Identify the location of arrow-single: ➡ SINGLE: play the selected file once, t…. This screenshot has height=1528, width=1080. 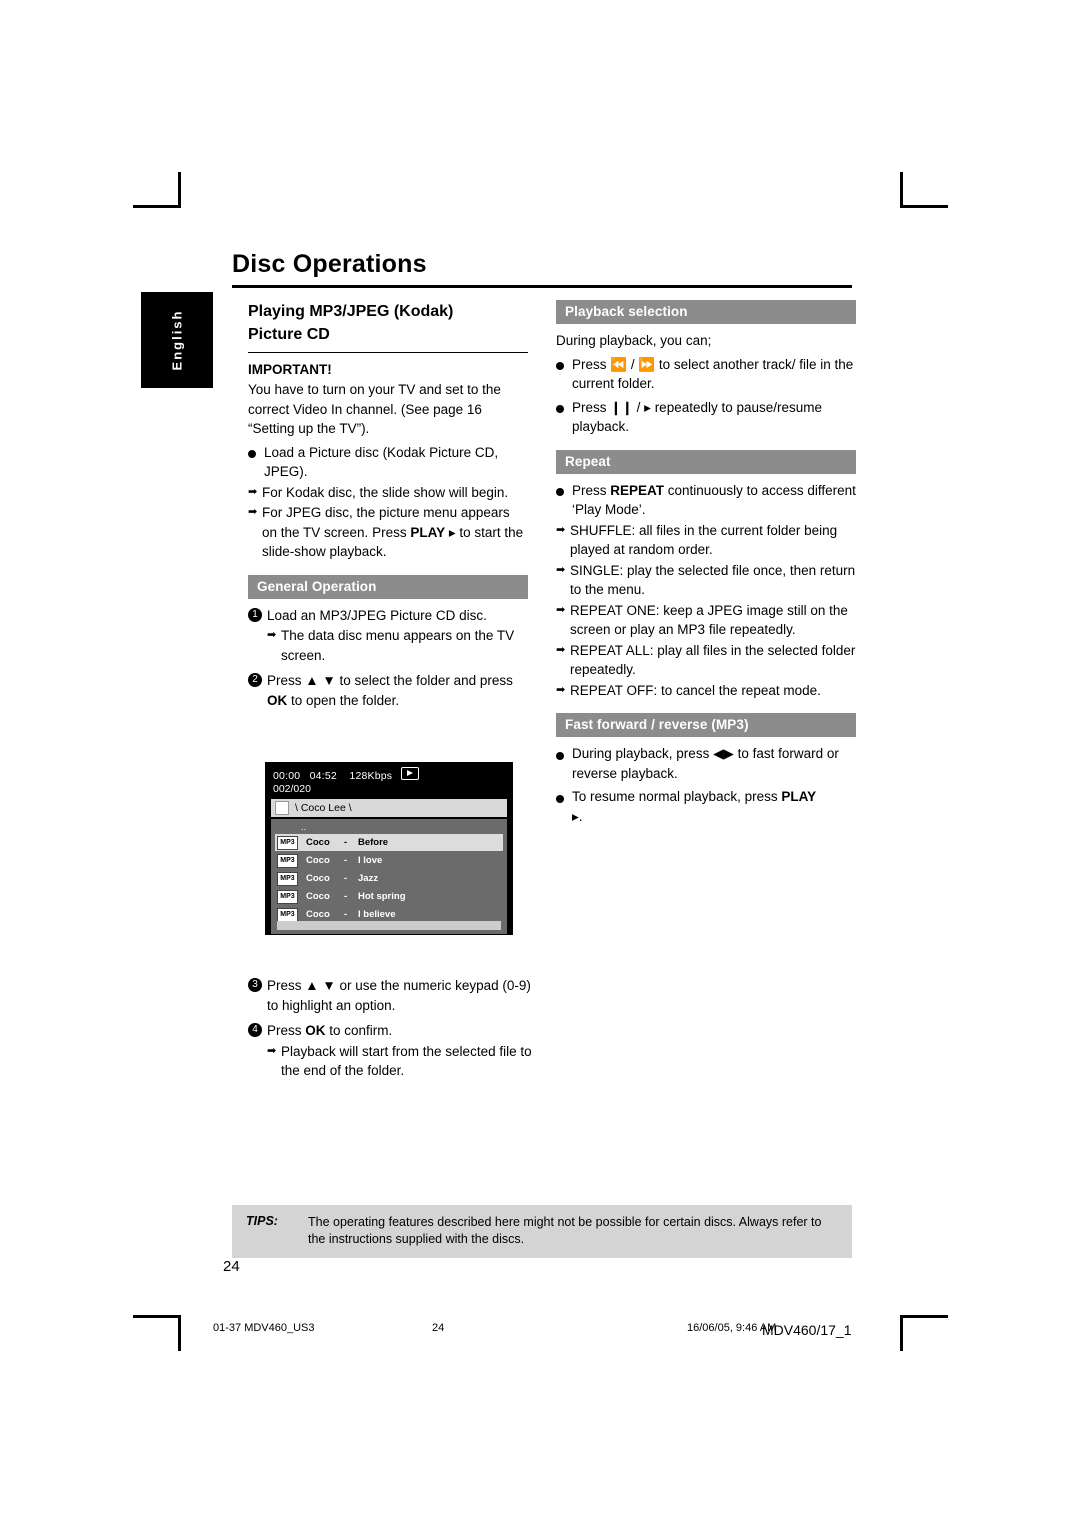
(706, 580).